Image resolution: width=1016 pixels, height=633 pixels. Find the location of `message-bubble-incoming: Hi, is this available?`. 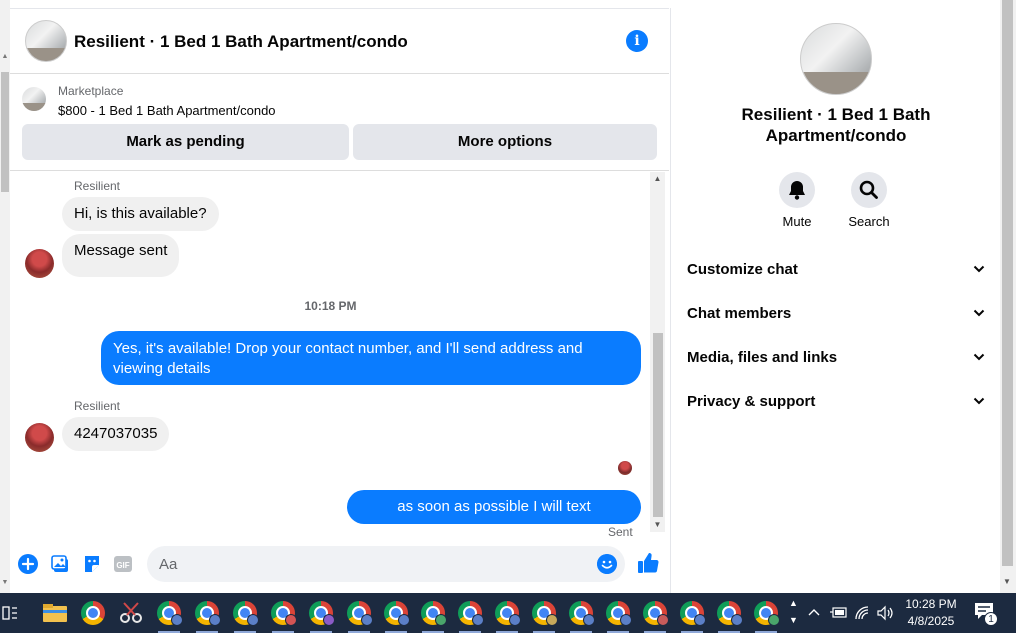

message-bubble-incoming: Hi, is this available? is located at coordinates (140, 214).